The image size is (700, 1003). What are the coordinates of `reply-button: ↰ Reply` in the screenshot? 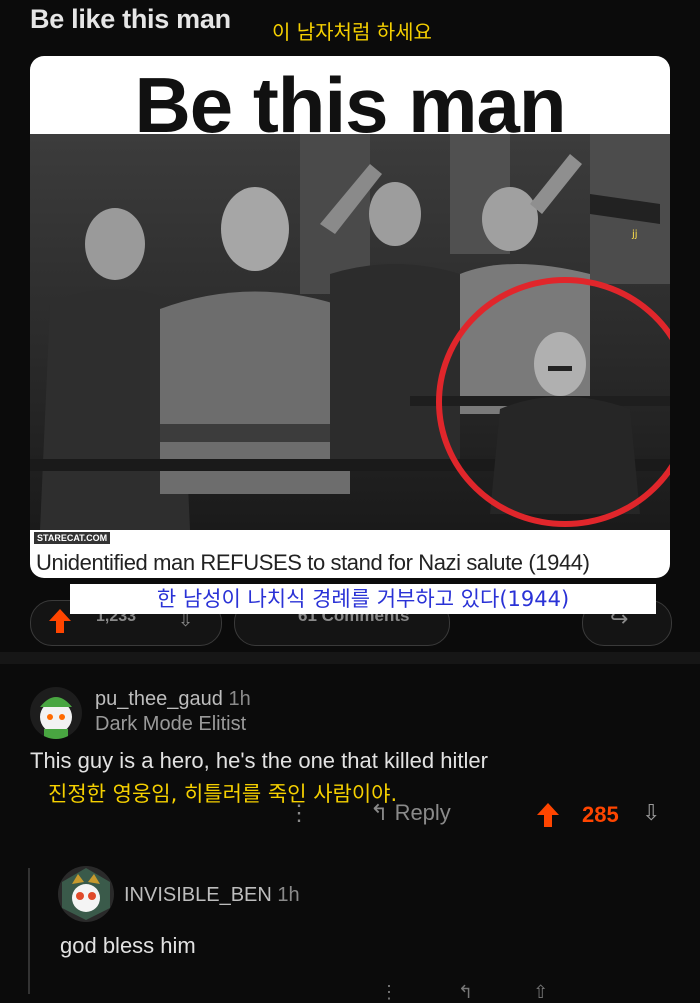 It's located at (410, 813).